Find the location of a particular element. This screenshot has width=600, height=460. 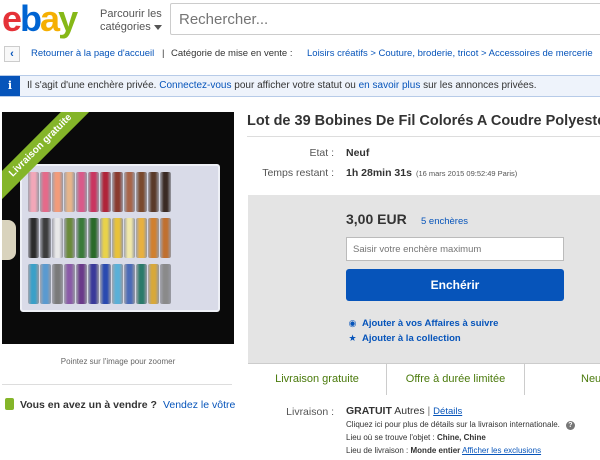

time-left-label: Temps restant : is located at coordinates (298, 173).